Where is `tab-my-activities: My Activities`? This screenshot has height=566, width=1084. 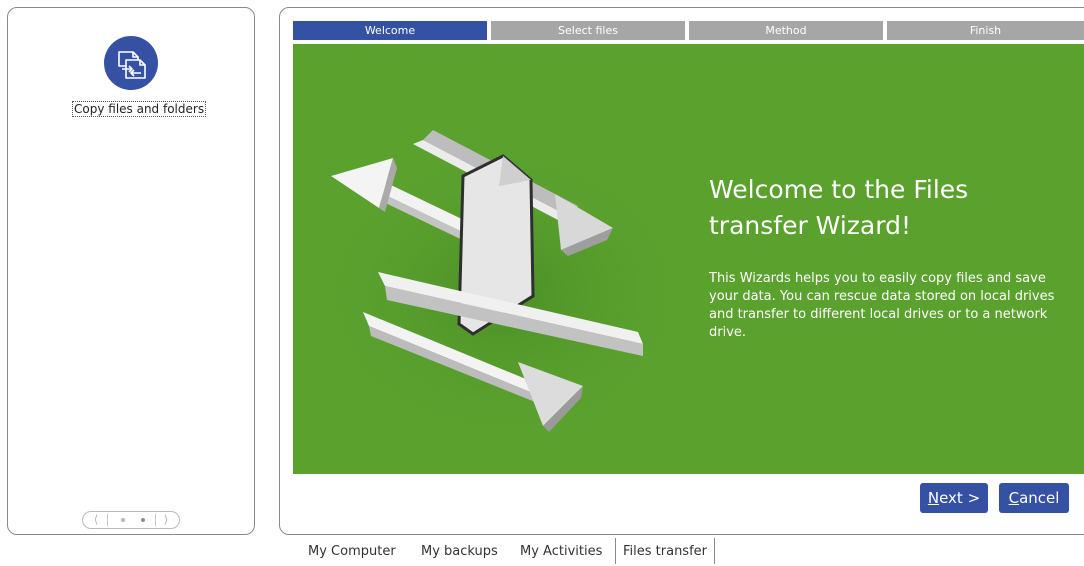
tab-my-activities: My Activities is located at coordinates (561, 552).